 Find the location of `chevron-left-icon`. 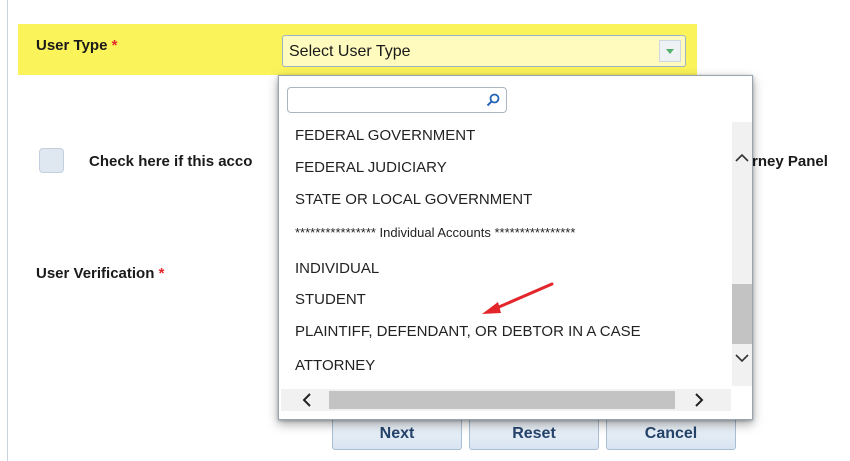

chevron-left-icon is located at coordinates (307, 400).